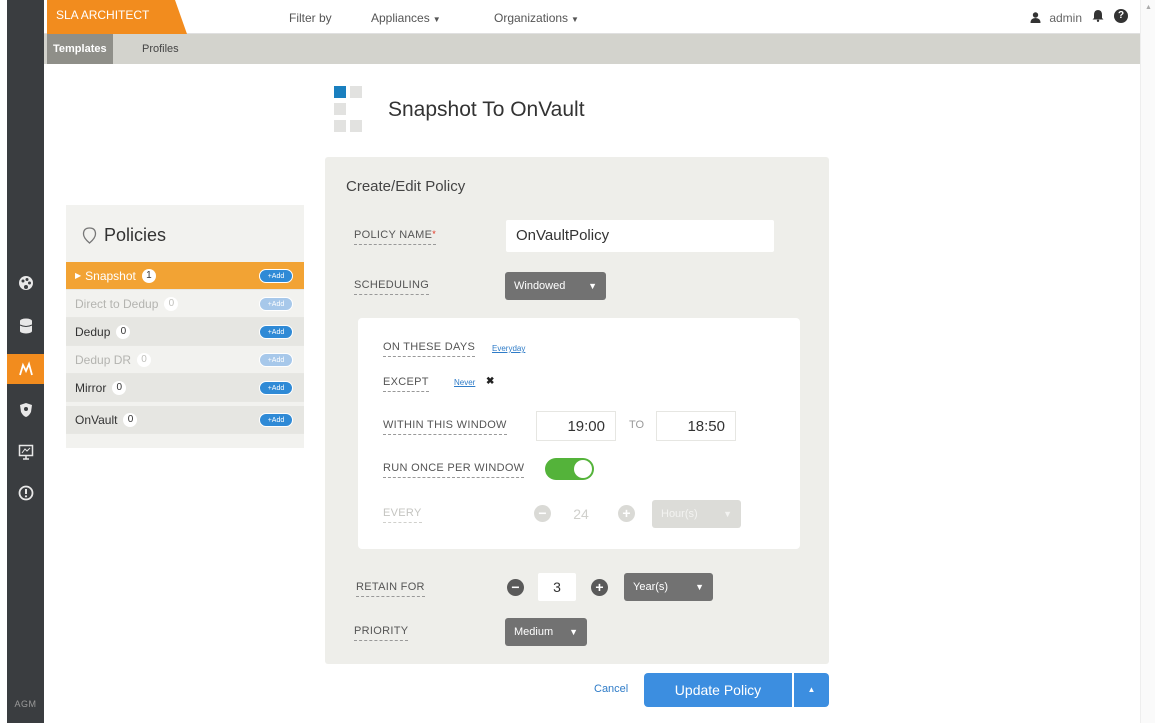  I want to click on policy-row-onvault: OnVault 0 +Add, so click(185, 420).